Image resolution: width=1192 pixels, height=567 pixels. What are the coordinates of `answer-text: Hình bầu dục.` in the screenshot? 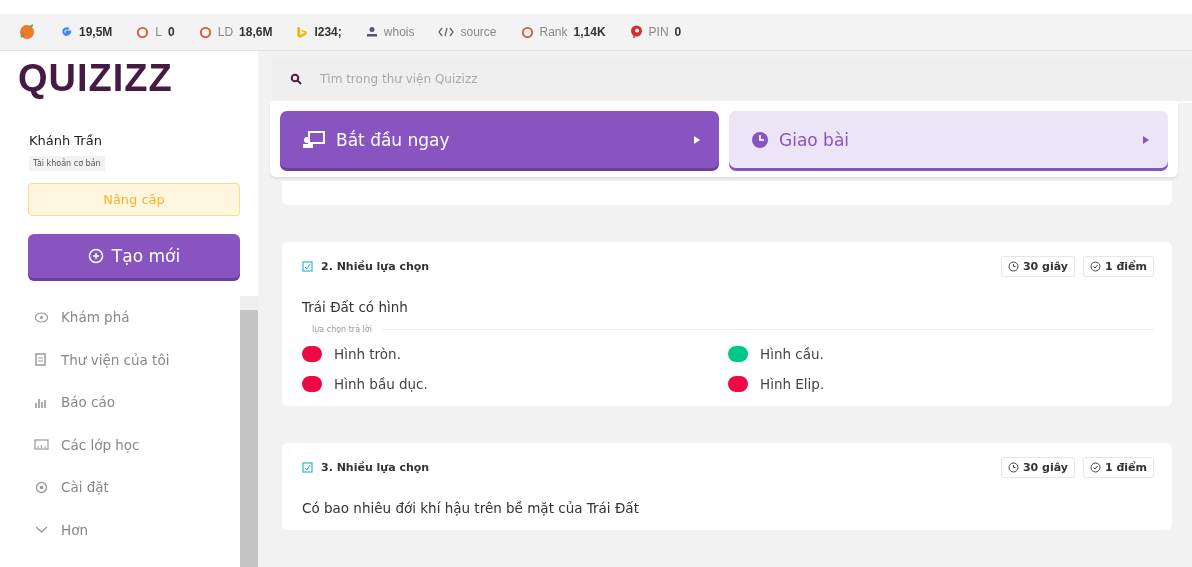 It's located at (381, 384).